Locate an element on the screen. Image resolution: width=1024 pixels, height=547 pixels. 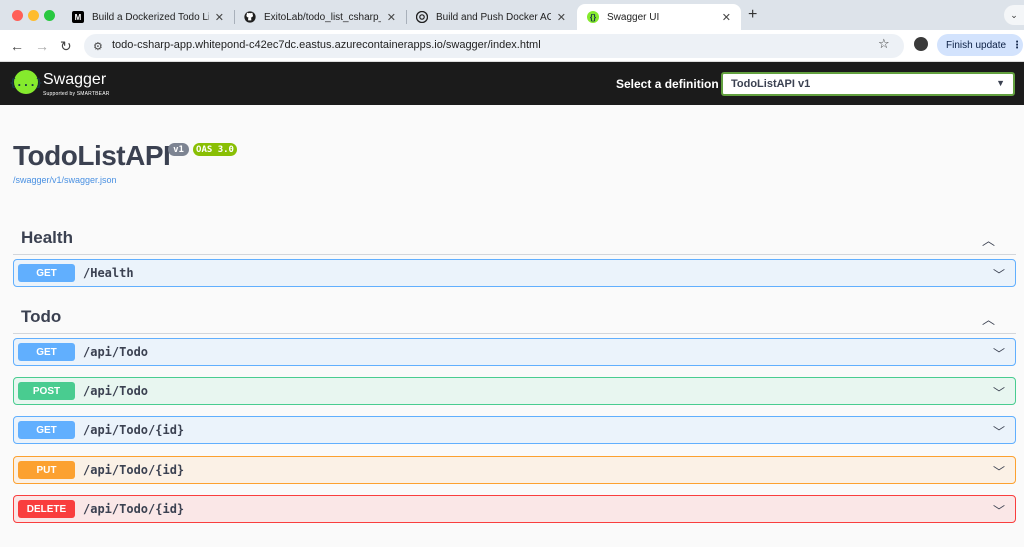
tab-title: ExitoLab/todo_list_csharp_do is located at coordinates (322, 17).